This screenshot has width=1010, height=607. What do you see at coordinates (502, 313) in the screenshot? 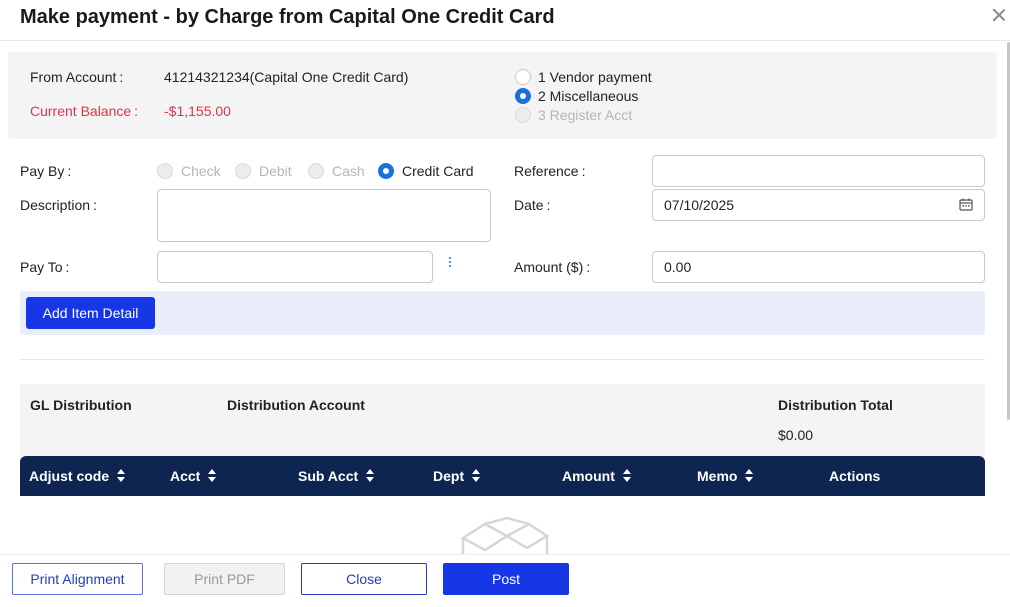
I see `item-detail-bar` at bounding box center [502, 313].